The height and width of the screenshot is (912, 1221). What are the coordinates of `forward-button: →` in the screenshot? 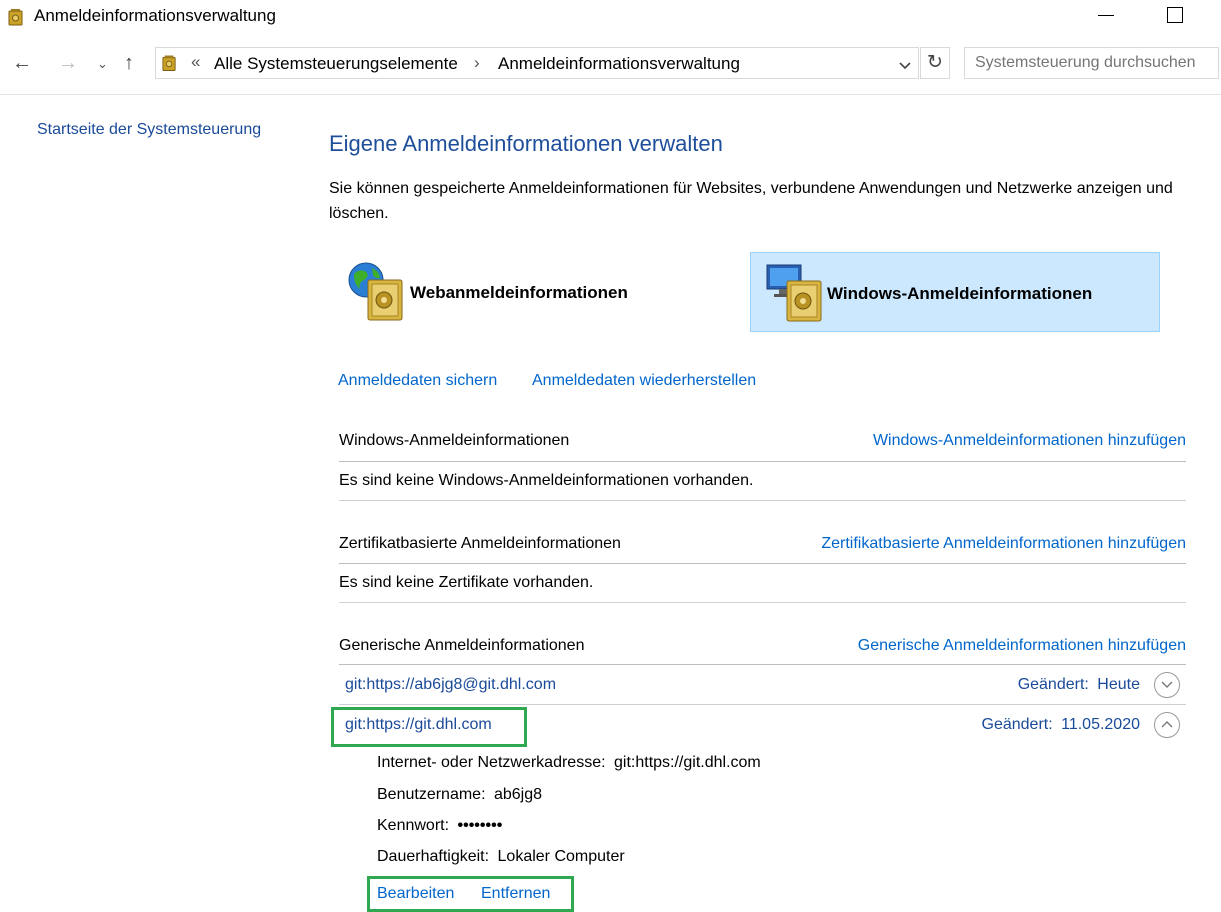 It's located at (68, 63).